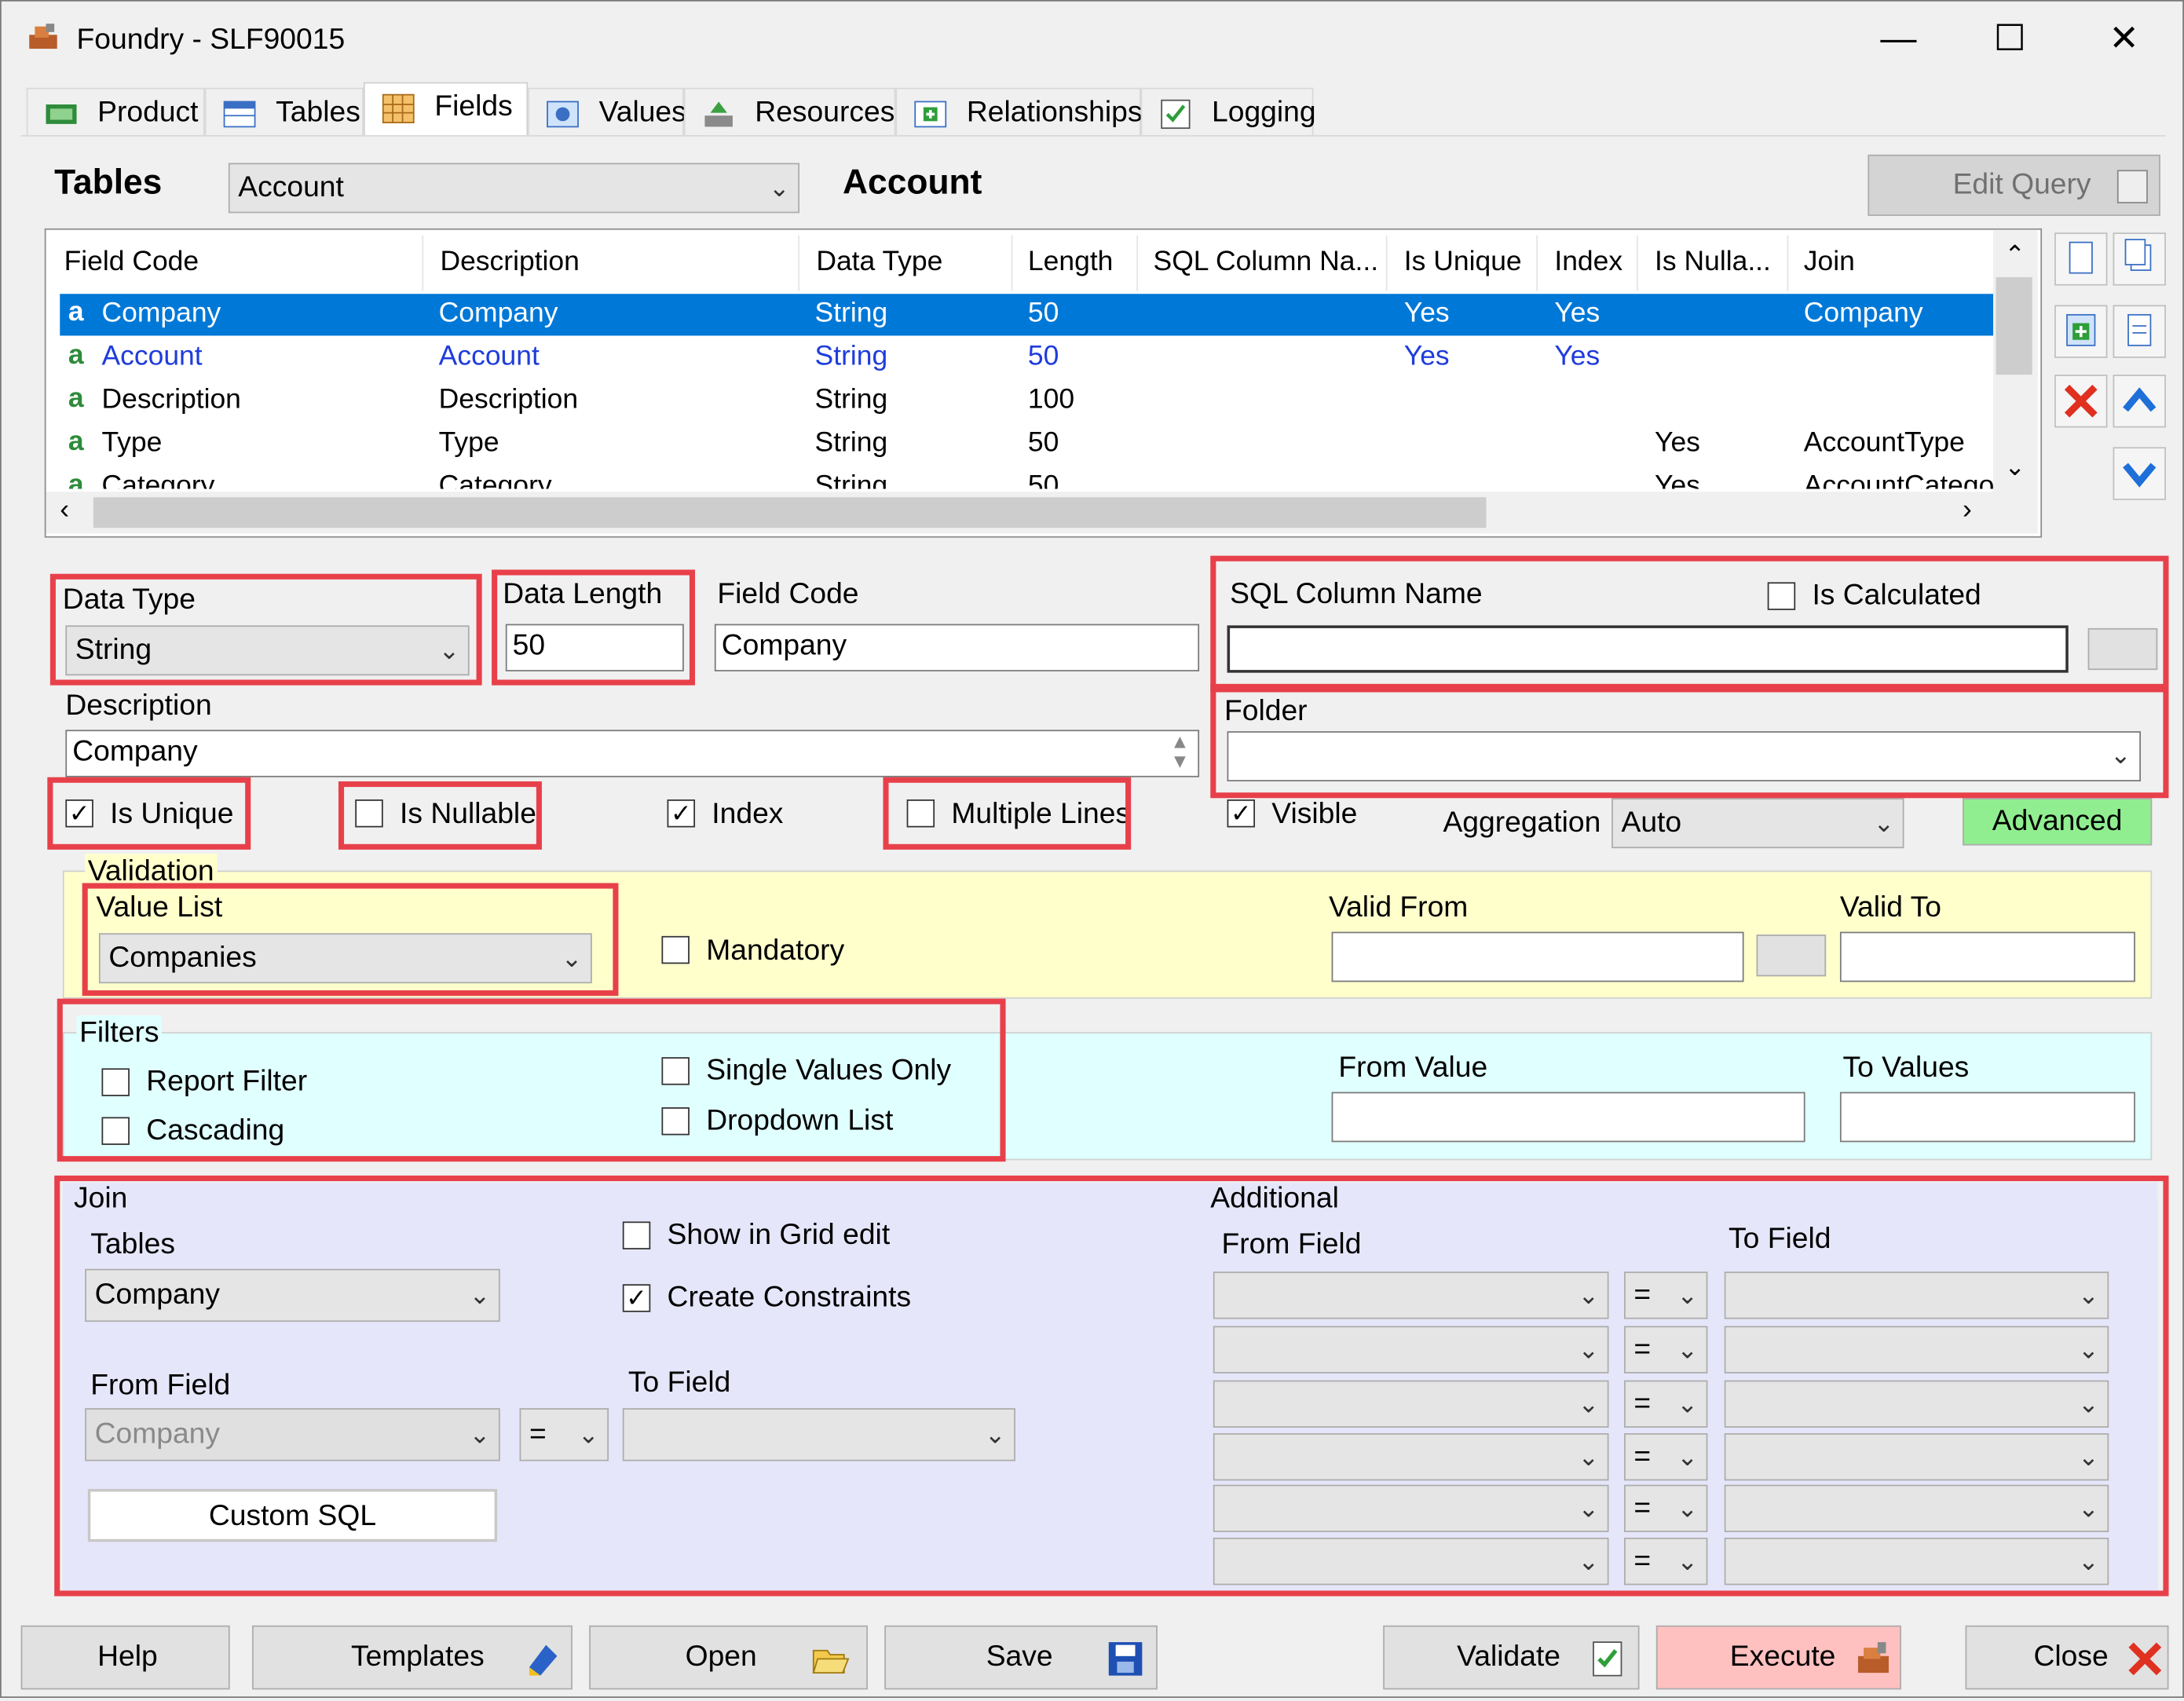  What do you see at coordinates (788, 594) in the screenshot?
I see `field-code-label: Field Code` at bounding box center [788, 594].